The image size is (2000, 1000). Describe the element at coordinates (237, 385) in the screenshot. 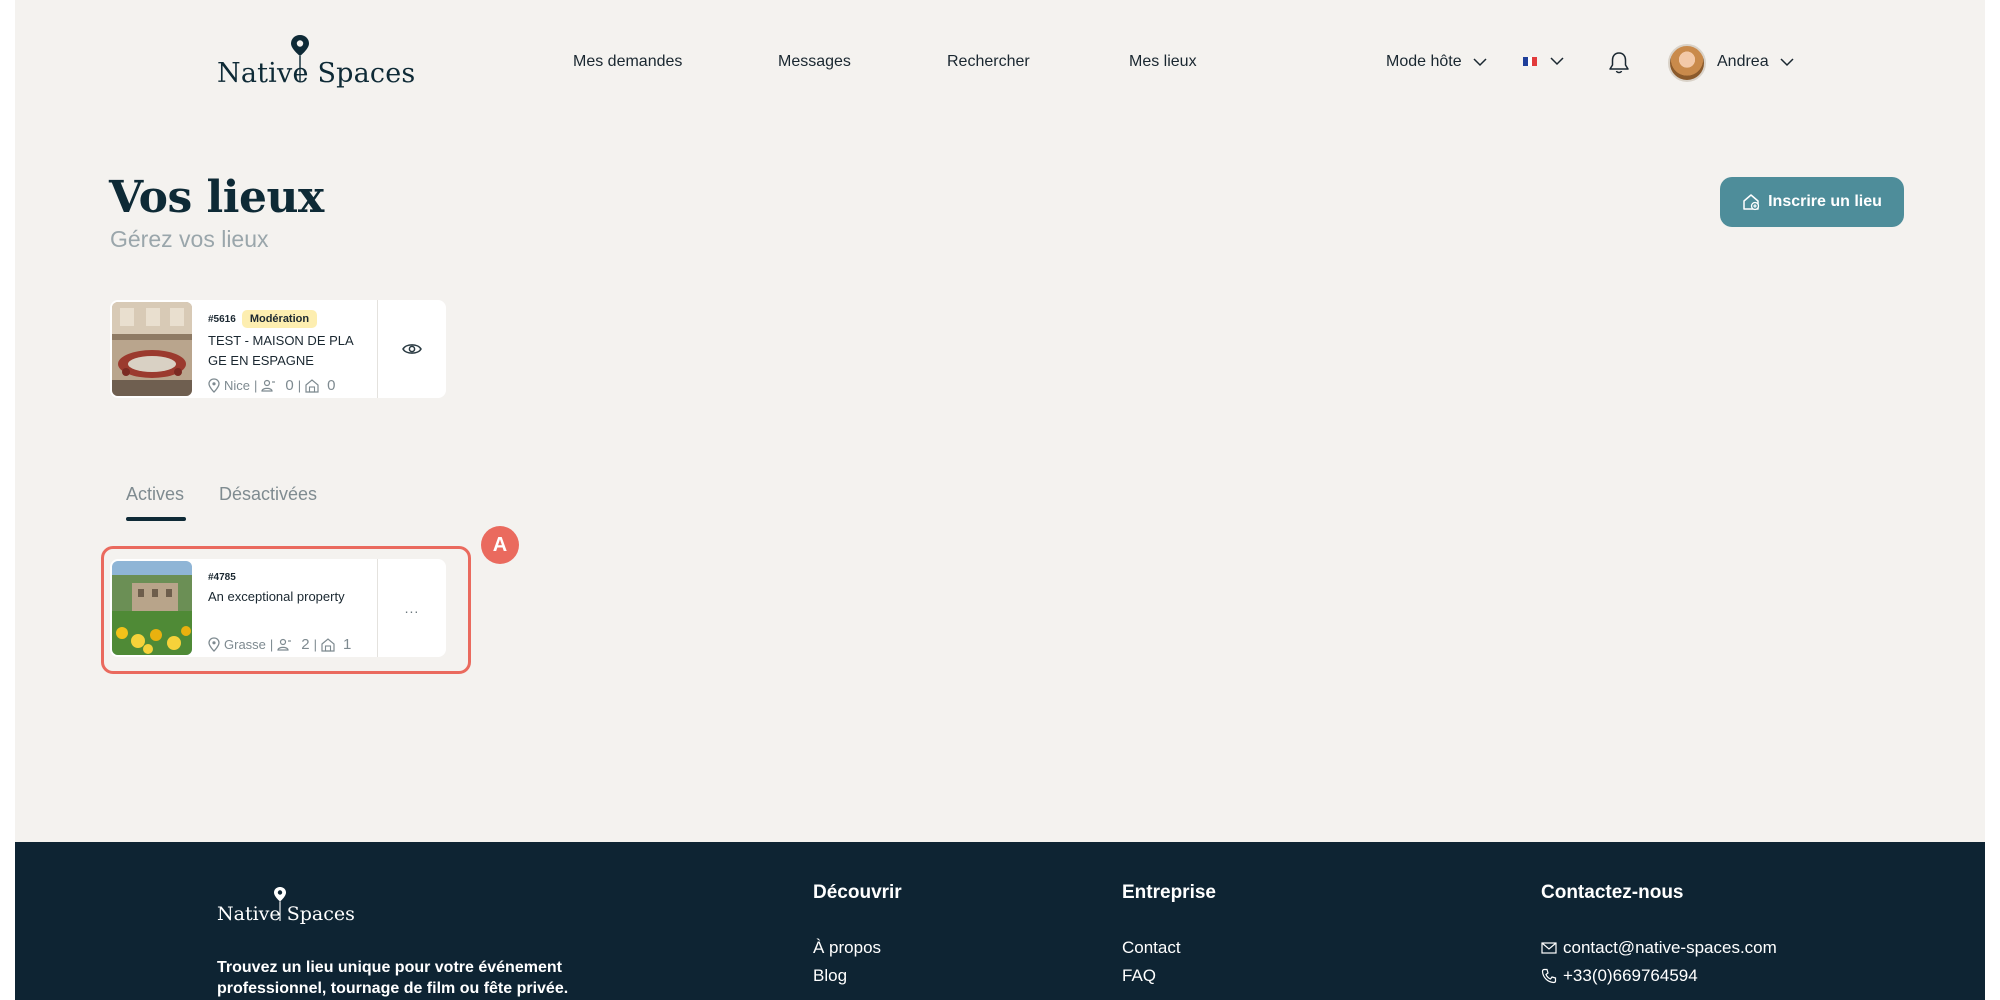

I see `listing-city: Nice` at that location.